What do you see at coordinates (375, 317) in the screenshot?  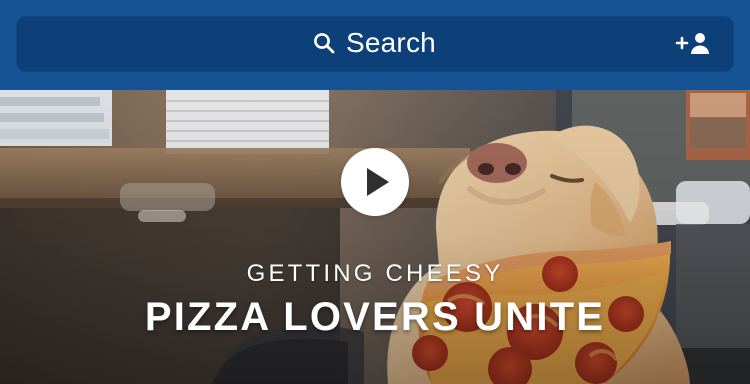 I see `story-title: PIZZA LOVERS UNITE` at bounding box center [375, 317].